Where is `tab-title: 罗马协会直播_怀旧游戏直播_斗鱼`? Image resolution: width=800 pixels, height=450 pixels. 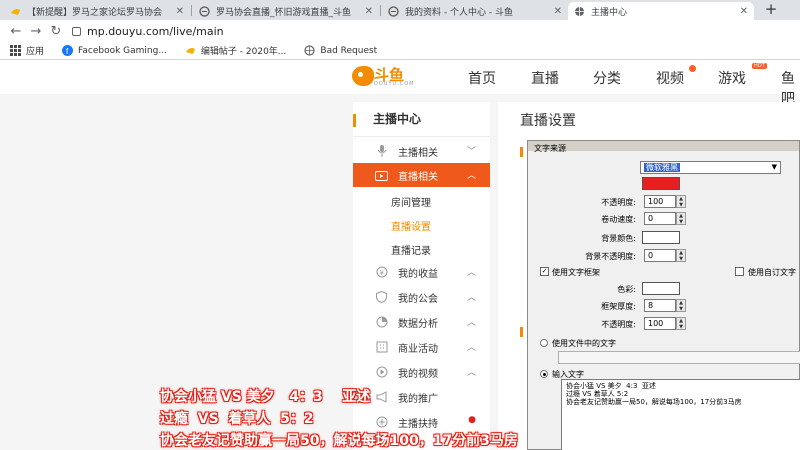 tab-title: 罗马协会直播_怀旧游戏直播_斗鱼 is located at coordinates (284, 12).